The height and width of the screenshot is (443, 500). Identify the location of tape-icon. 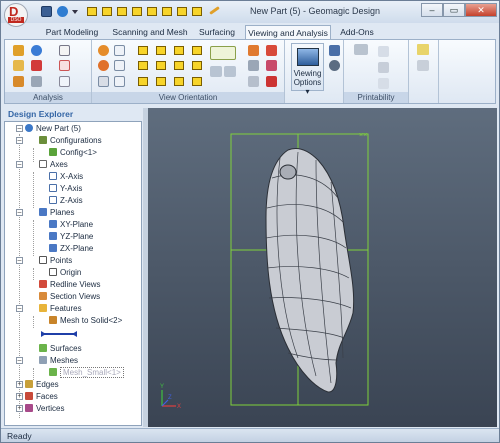
(18, 81).